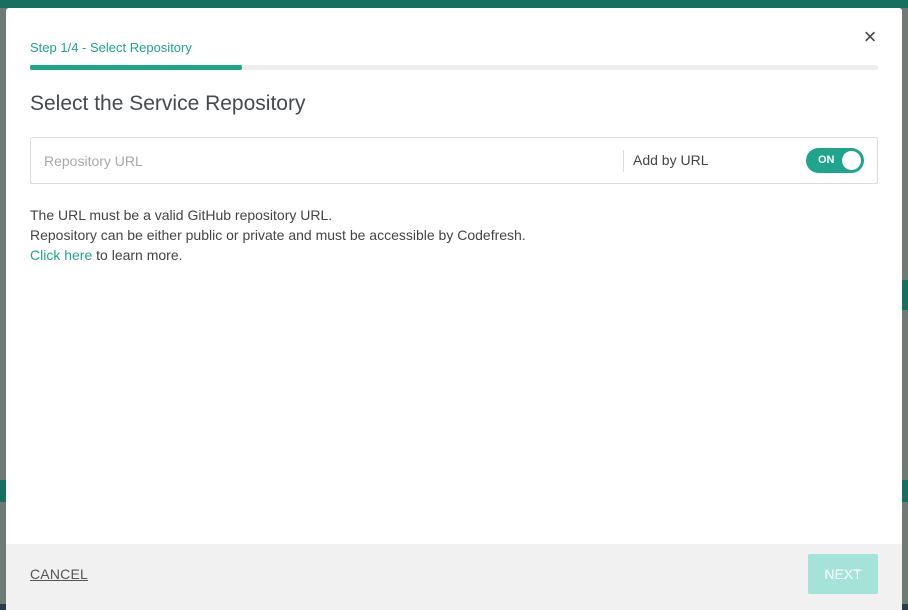 The width and height of the screenshot is (908, 610). I want to click on add-by-url-label: Add by URL, so click(671, 160).